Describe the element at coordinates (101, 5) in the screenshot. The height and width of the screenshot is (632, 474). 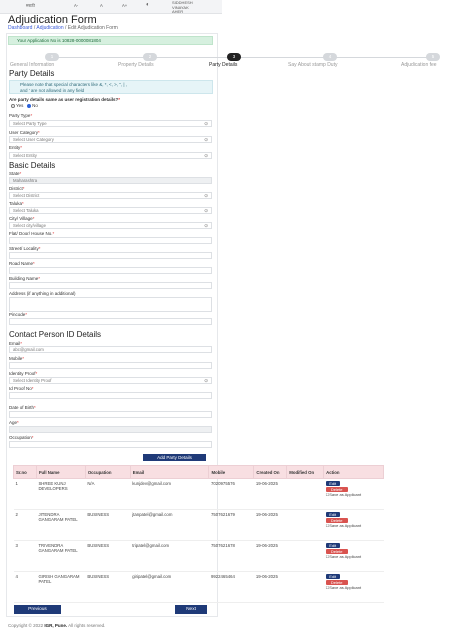
I see `font-normal-button: A` at that location.